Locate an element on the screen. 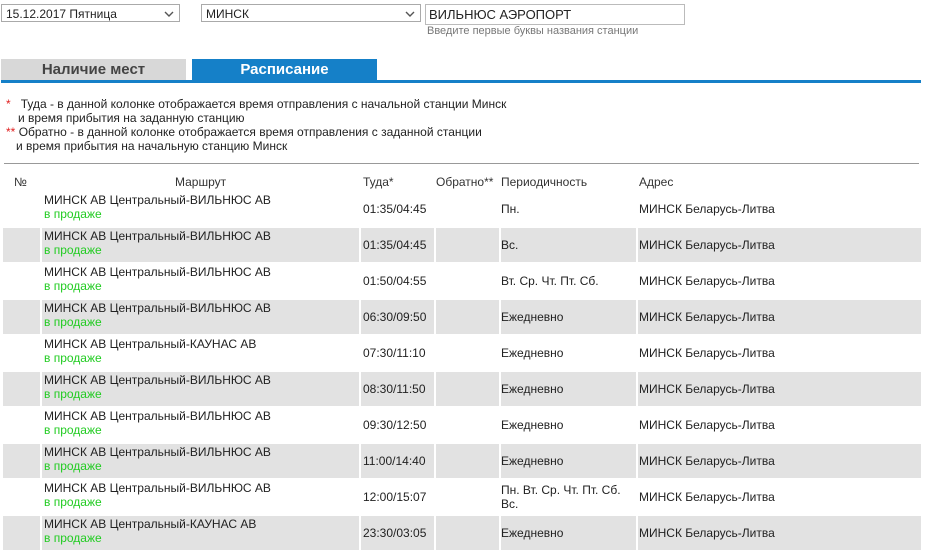  periodicity-text: Вт. Ср. Чт. Пт. Сб. is located at coordinates (550, 281).